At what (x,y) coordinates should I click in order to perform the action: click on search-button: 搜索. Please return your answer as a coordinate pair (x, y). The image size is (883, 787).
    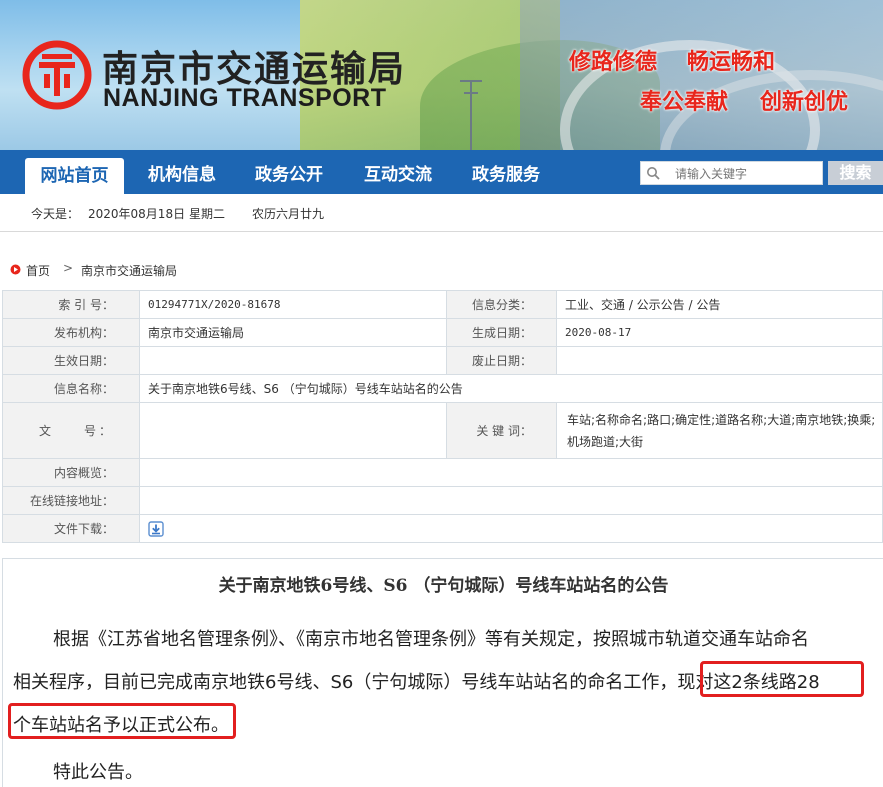
    Looking at the image, I should click on (855, 173).